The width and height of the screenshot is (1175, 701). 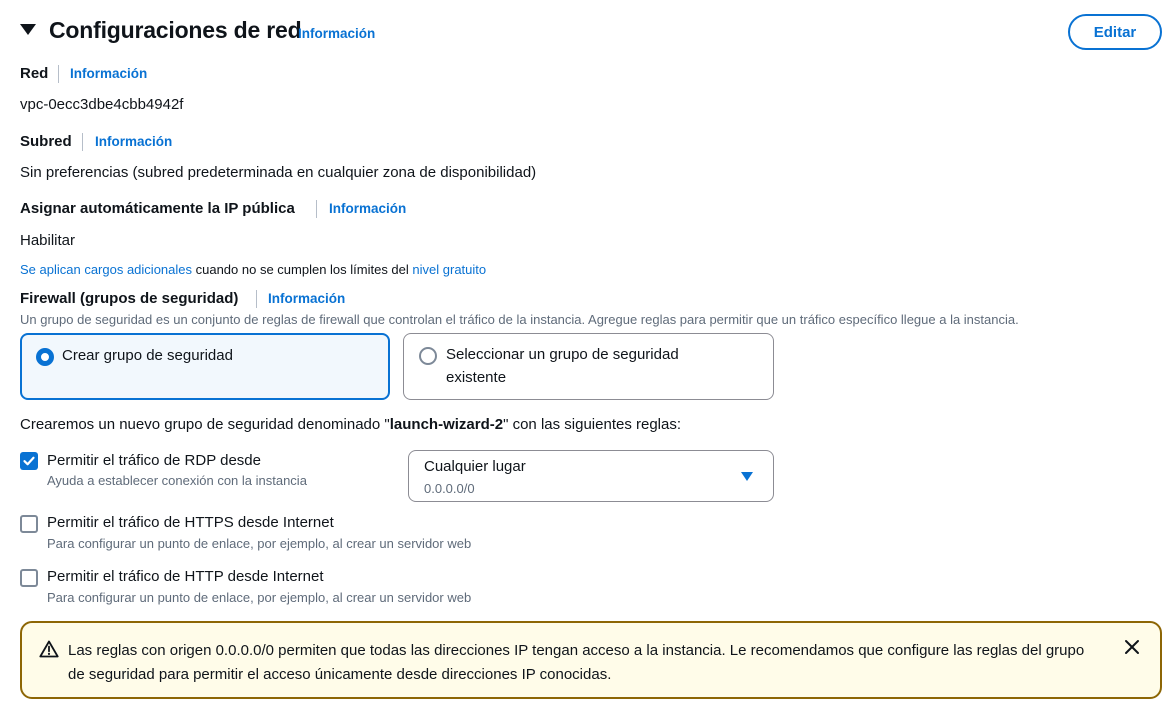 What do you see at coordinates (147, 355) in the screenshot?
I see `create-security-group-label: Crear grupo de seguridad` at bounding box center [147, 355].